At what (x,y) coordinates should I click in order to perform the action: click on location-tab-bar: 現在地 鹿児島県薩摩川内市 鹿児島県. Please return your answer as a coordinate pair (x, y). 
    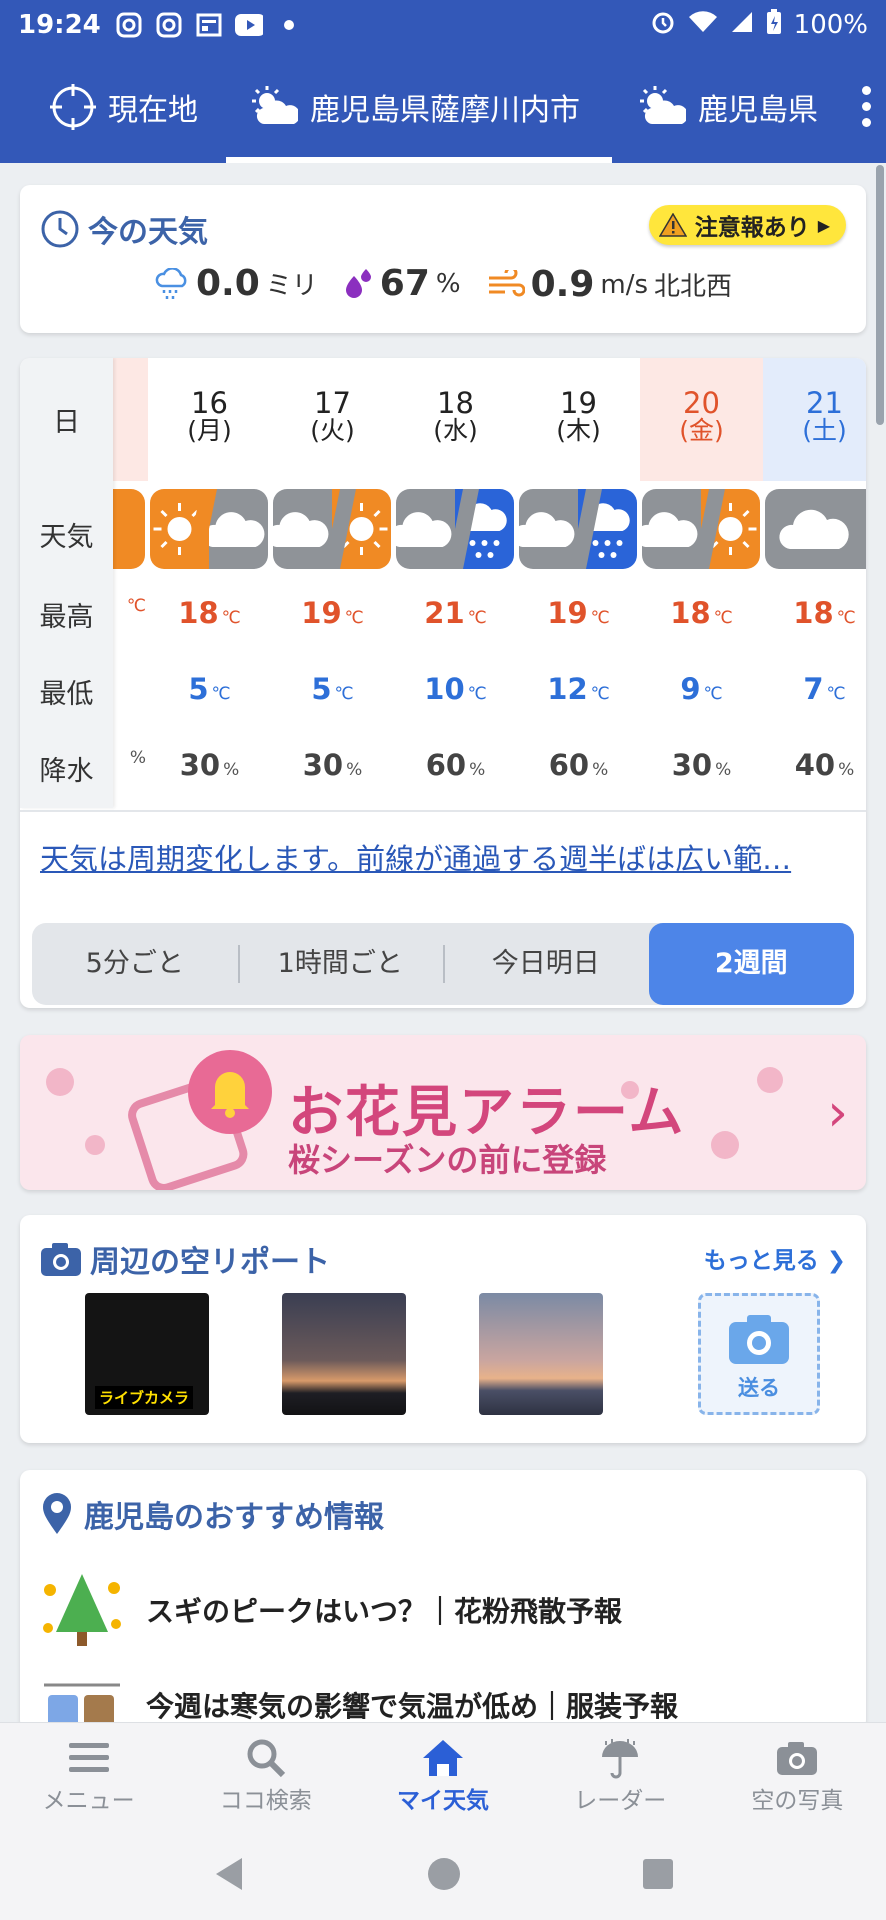
    Looking at the image, I should click on (443, 106).